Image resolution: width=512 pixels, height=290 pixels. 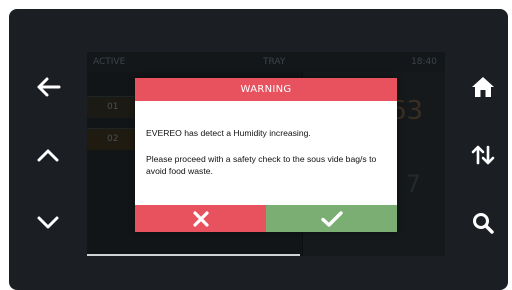 I want to click on arrow-left-icon, so click(x=49, y=87).